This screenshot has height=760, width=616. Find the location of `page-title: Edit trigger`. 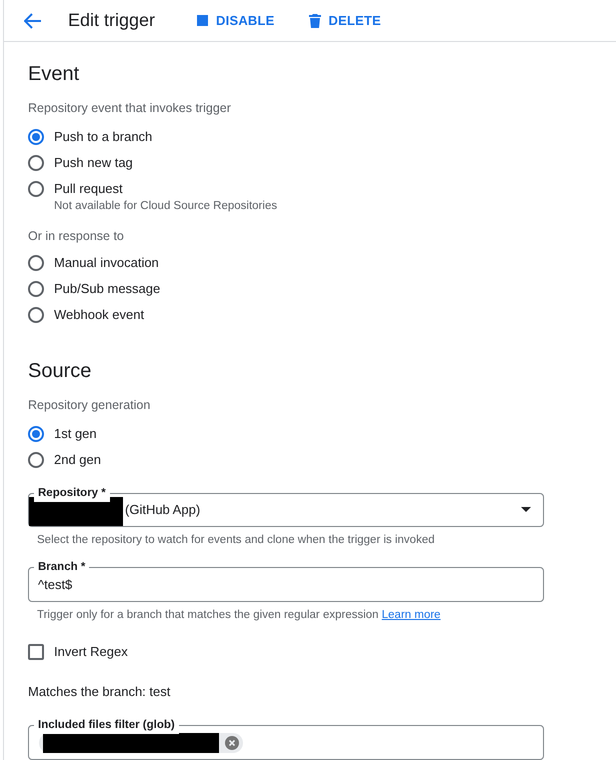

page-title: Edit trigger is located at coordinates (112, 20).